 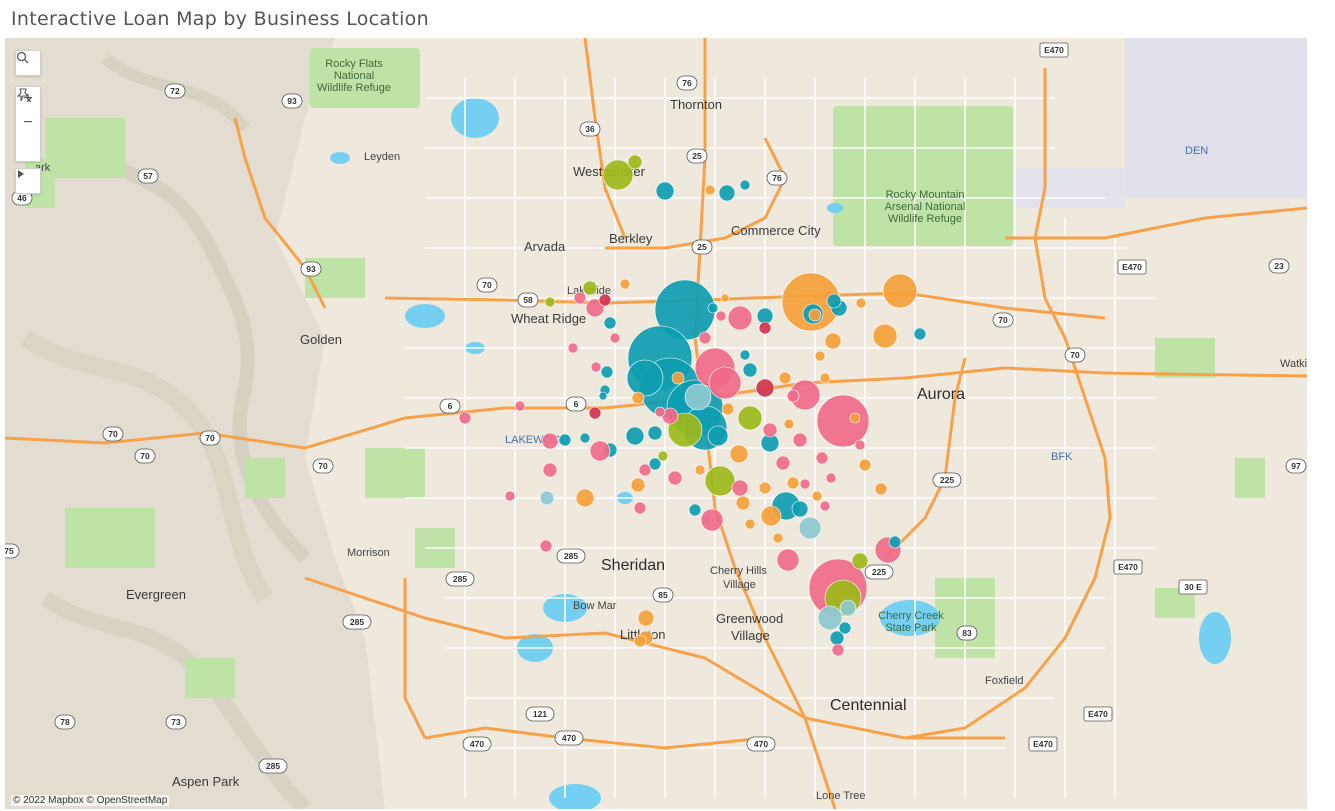 I want to click on pin-reset-icon, so click(x=28, y=123).